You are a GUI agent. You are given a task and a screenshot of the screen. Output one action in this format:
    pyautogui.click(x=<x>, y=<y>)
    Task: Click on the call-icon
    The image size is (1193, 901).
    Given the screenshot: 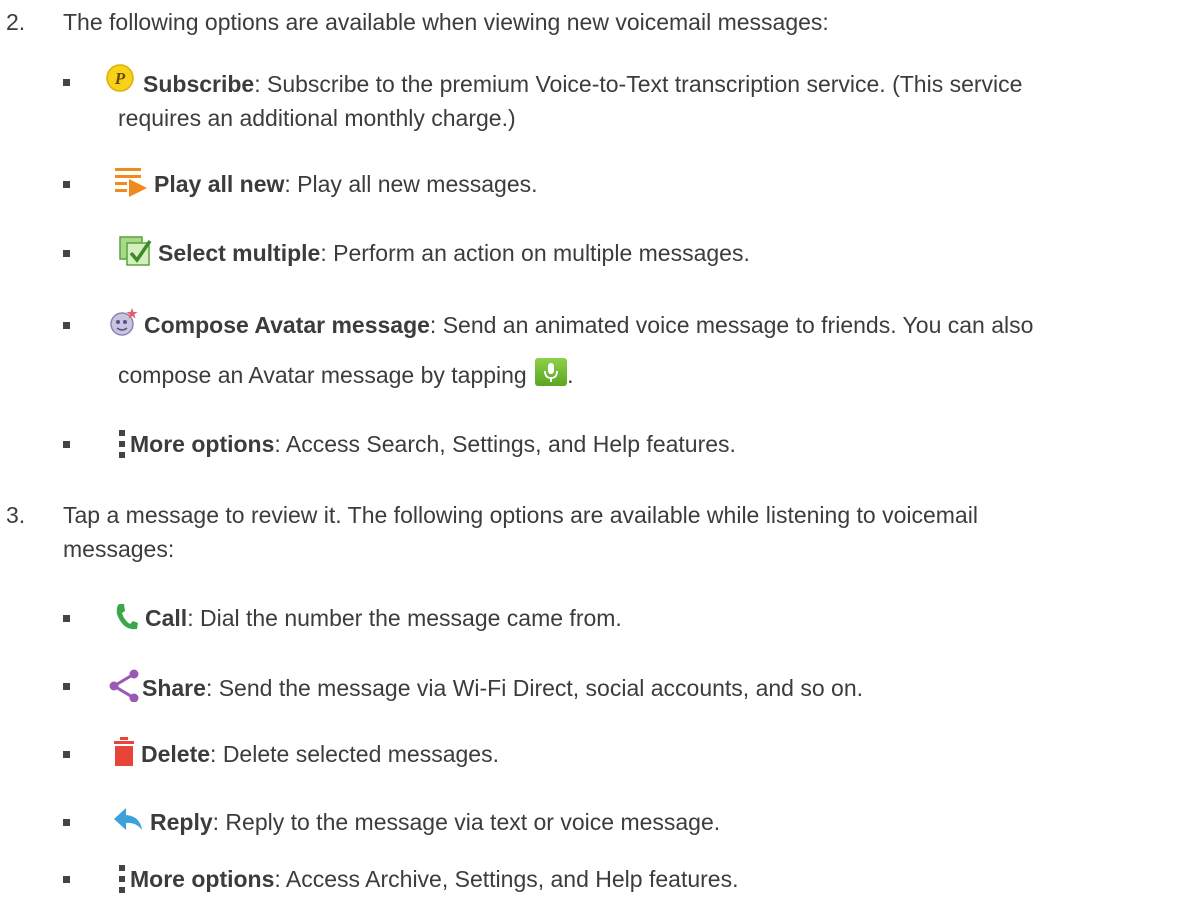 What is the action you would take?
    pyautogui.click(x=126, y=621)
    